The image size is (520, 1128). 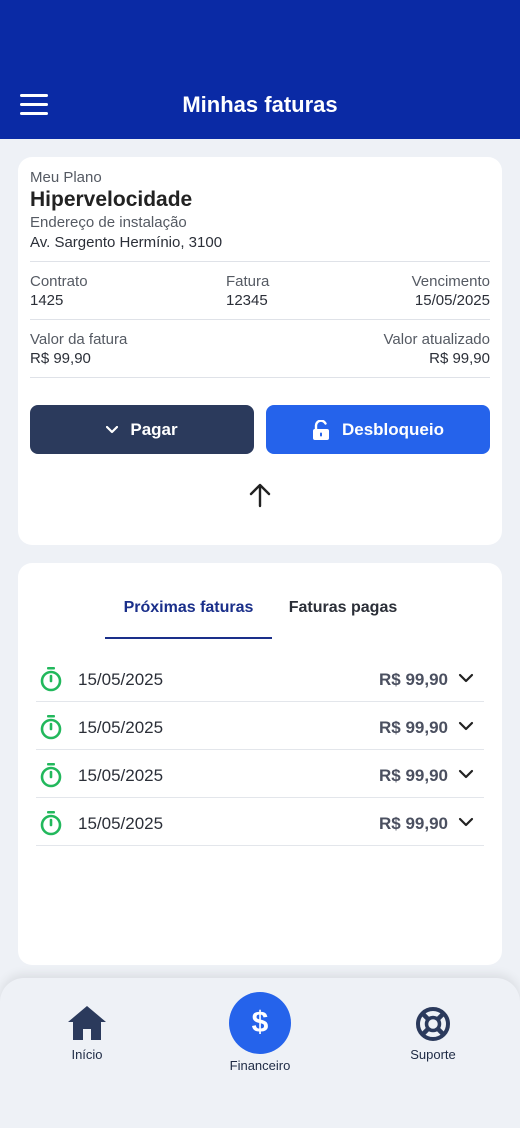 I want to click on address-value: Av. Sargento Hermínio, 3100, so click(x=126, y=242).